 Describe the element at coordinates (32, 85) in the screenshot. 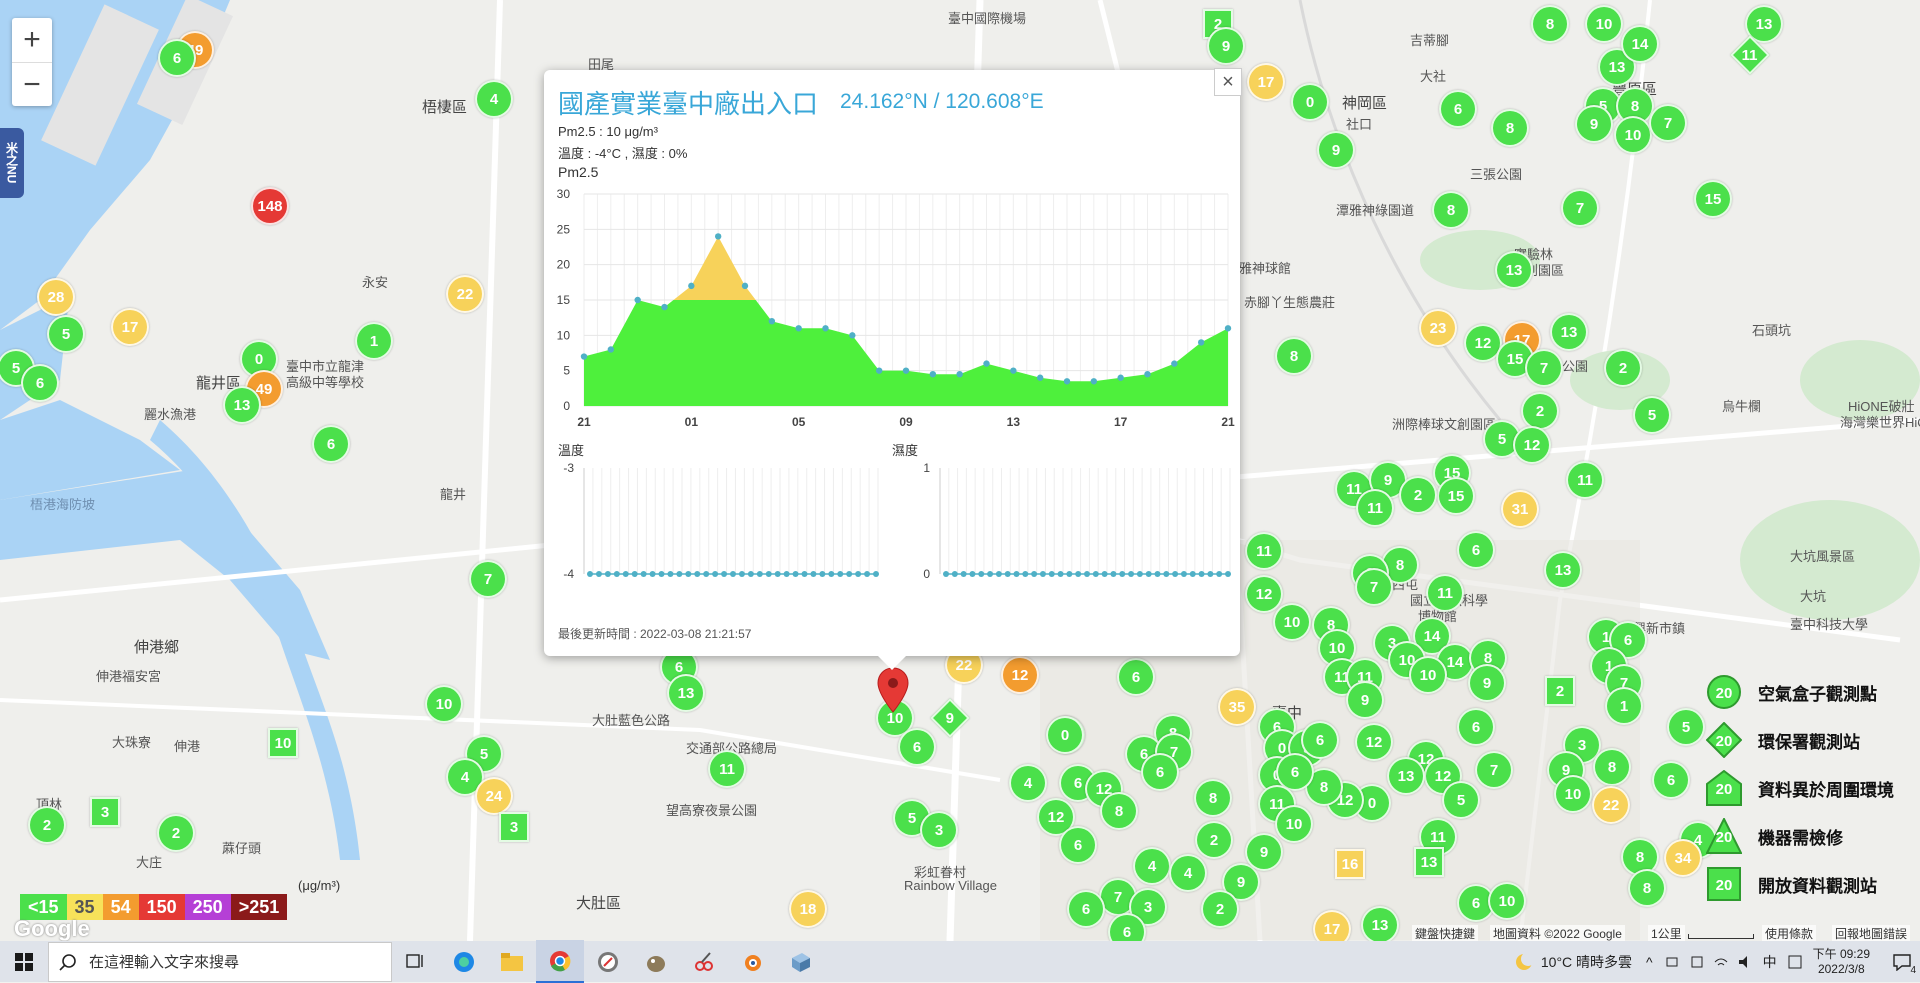

I see `zoom-out-button: −` at that location.